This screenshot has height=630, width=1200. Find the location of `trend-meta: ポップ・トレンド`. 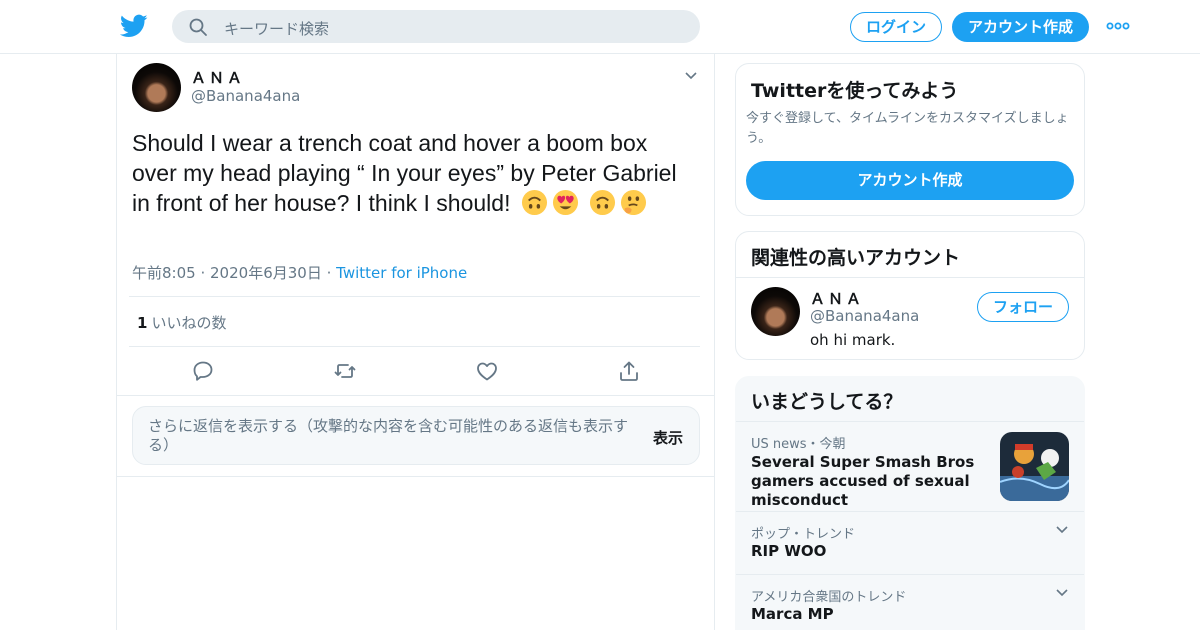

trend-meta: ポップ・トレンド is located at coordinates (803, 534).